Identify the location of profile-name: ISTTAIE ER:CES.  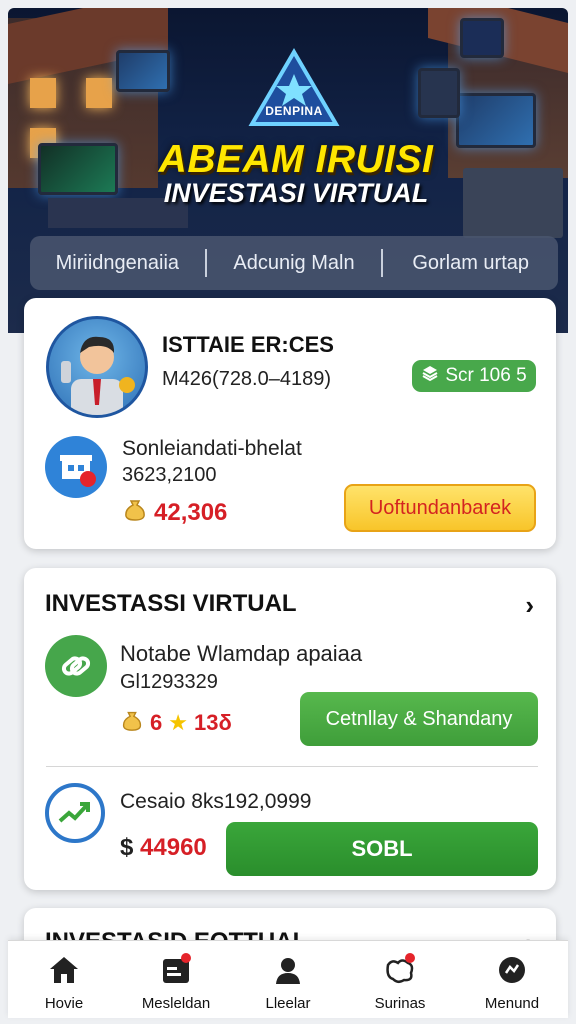
(248, 344).